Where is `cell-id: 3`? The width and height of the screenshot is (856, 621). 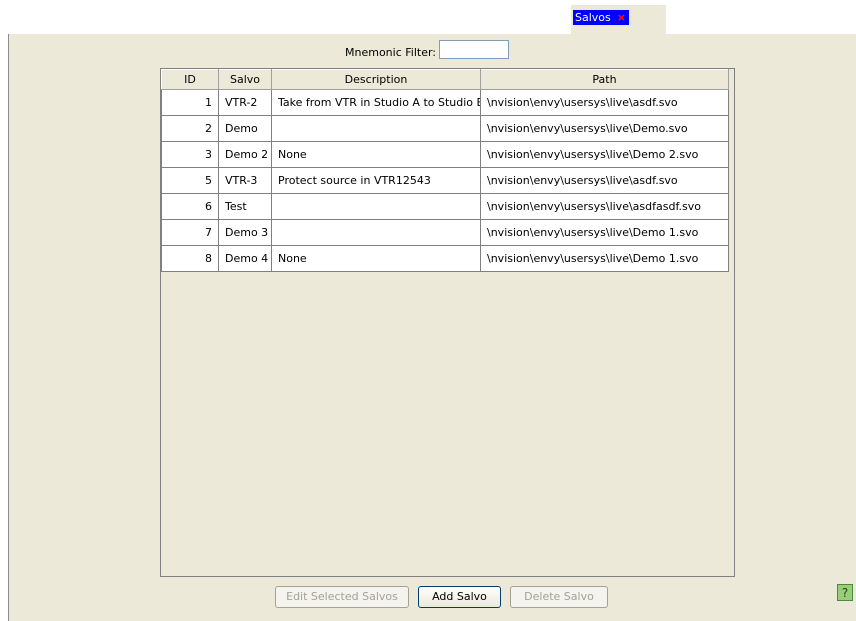
cell-id: 3 is located at coordinates (190, 154).